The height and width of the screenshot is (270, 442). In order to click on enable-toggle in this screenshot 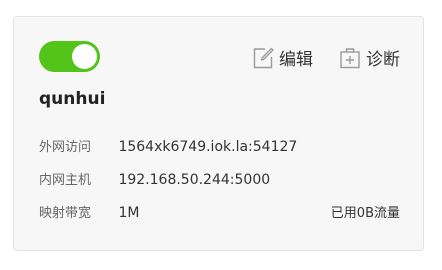, I will do `click(69, 56)`.